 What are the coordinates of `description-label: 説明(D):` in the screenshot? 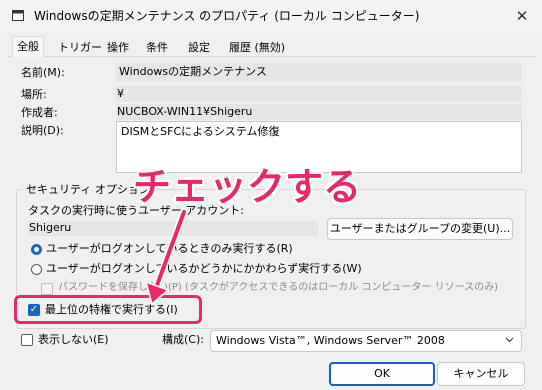 It's located at (42, 130).